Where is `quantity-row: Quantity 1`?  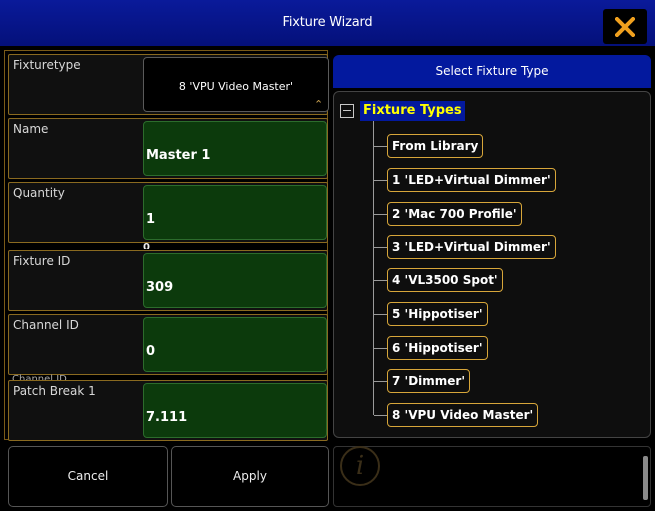 quantity-row: Quantity 1 is located at coordinates (168, 212).